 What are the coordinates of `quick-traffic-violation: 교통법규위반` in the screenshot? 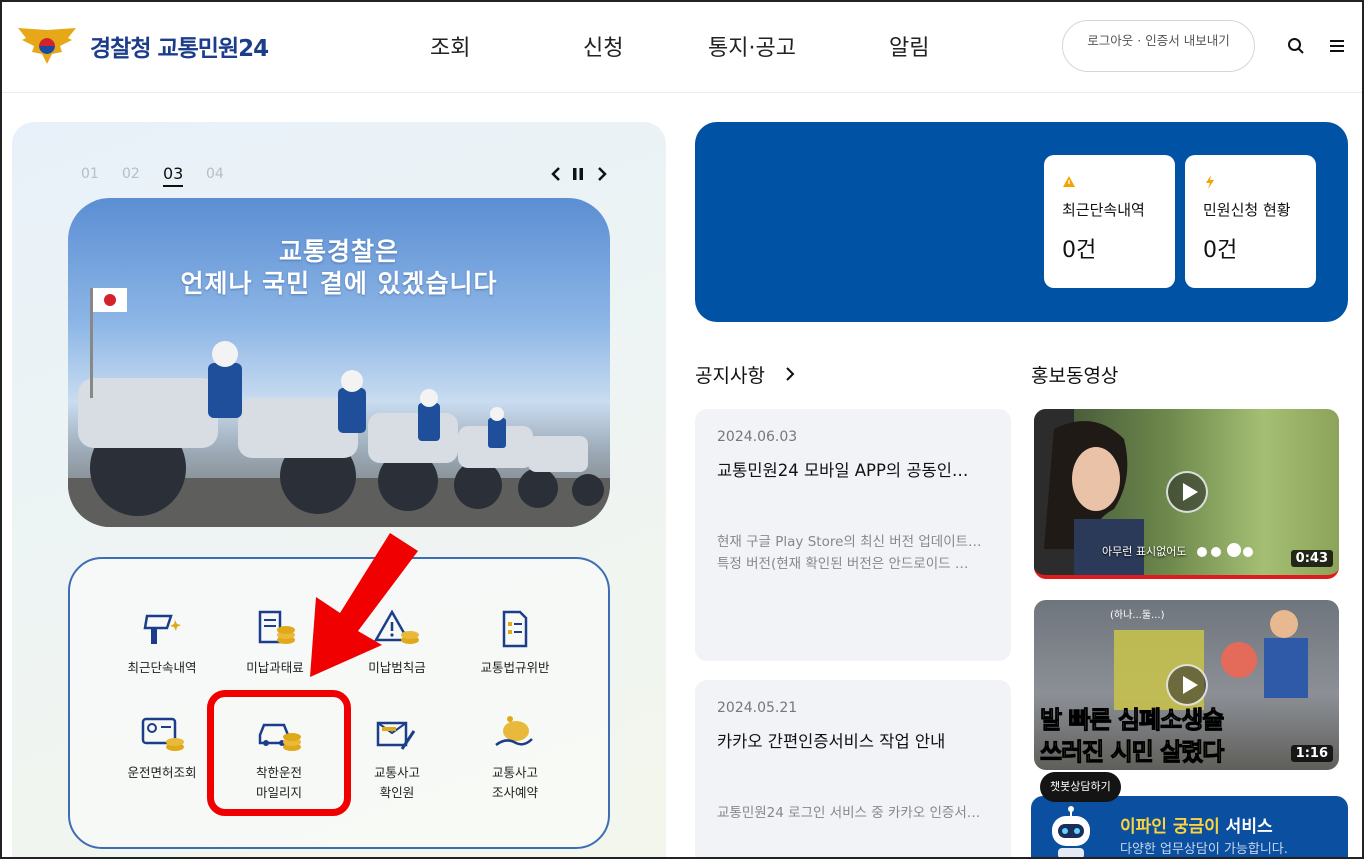 It's located at (515, 643).